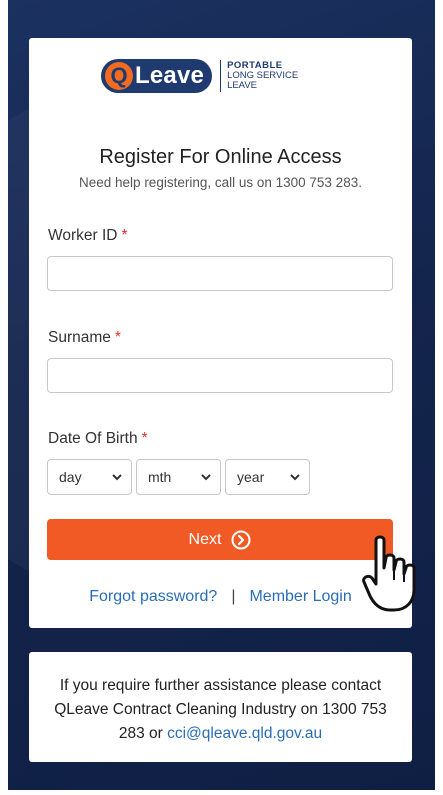  What do you see at coordinates (242, 85) in the screenshot?
I see `logo-tag-leave: LEAVE` at bounding box center [242, 85].